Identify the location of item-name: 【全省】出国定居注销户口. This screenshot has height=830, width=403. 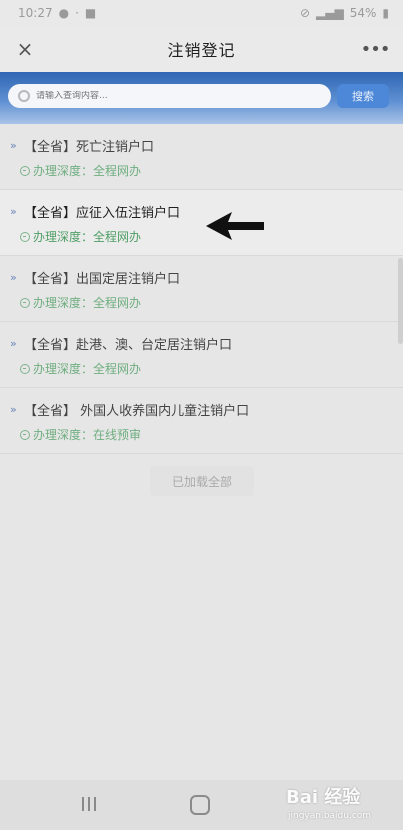
(102, 279).